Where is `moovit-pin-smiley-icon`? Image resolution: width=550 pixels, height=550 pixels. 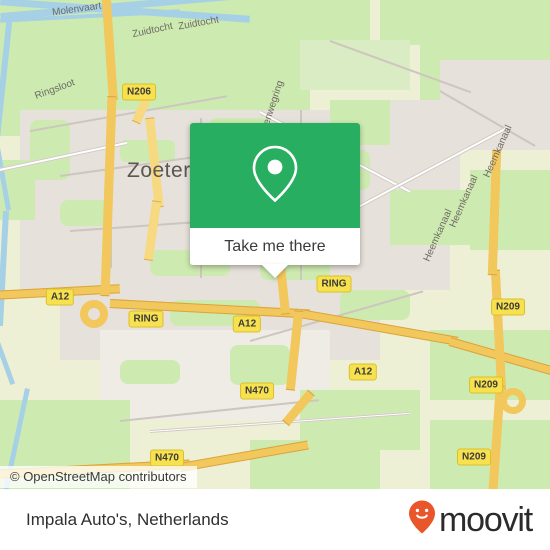
moovit-pin-smiley-icon is located at coordinates (422, 519).